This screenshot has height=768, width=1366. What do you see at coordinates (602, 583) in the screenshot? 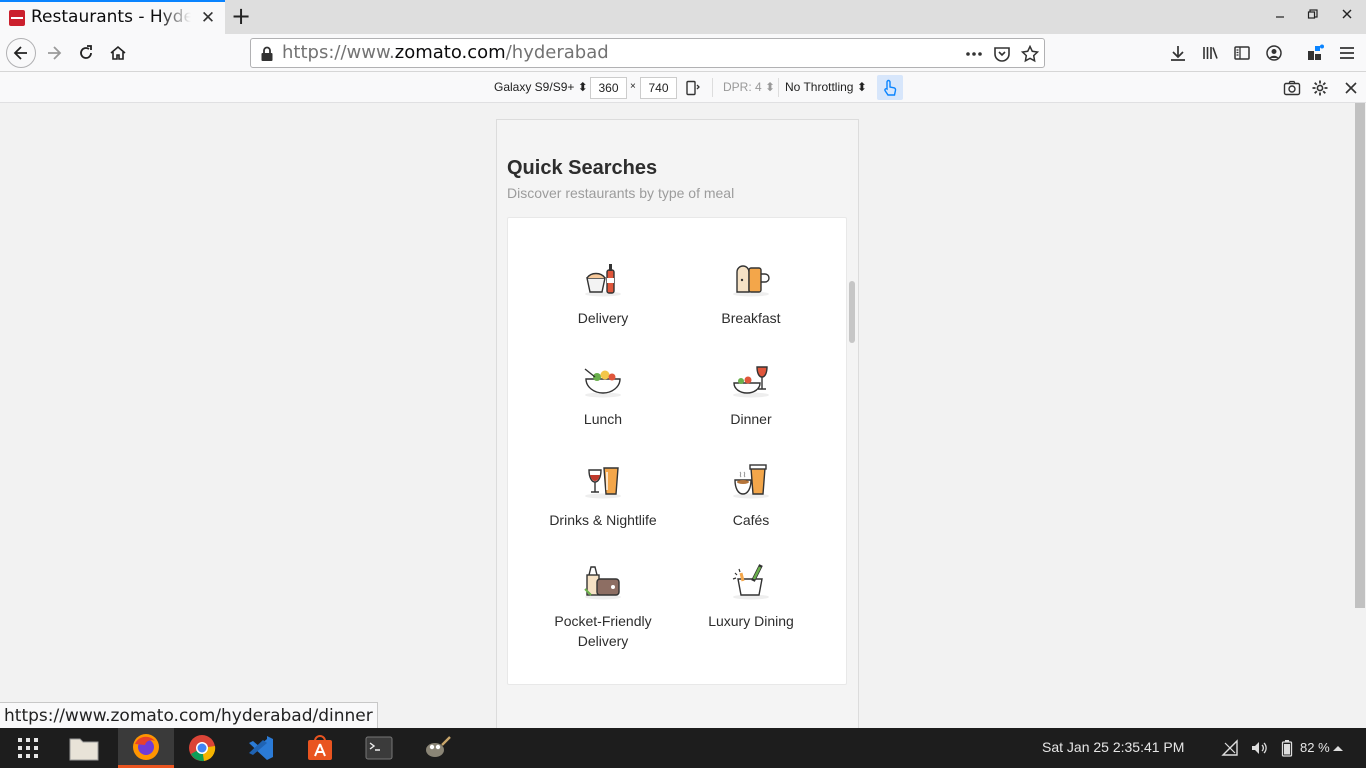
I see `wallet-icon` at bounding box center [602, 583].